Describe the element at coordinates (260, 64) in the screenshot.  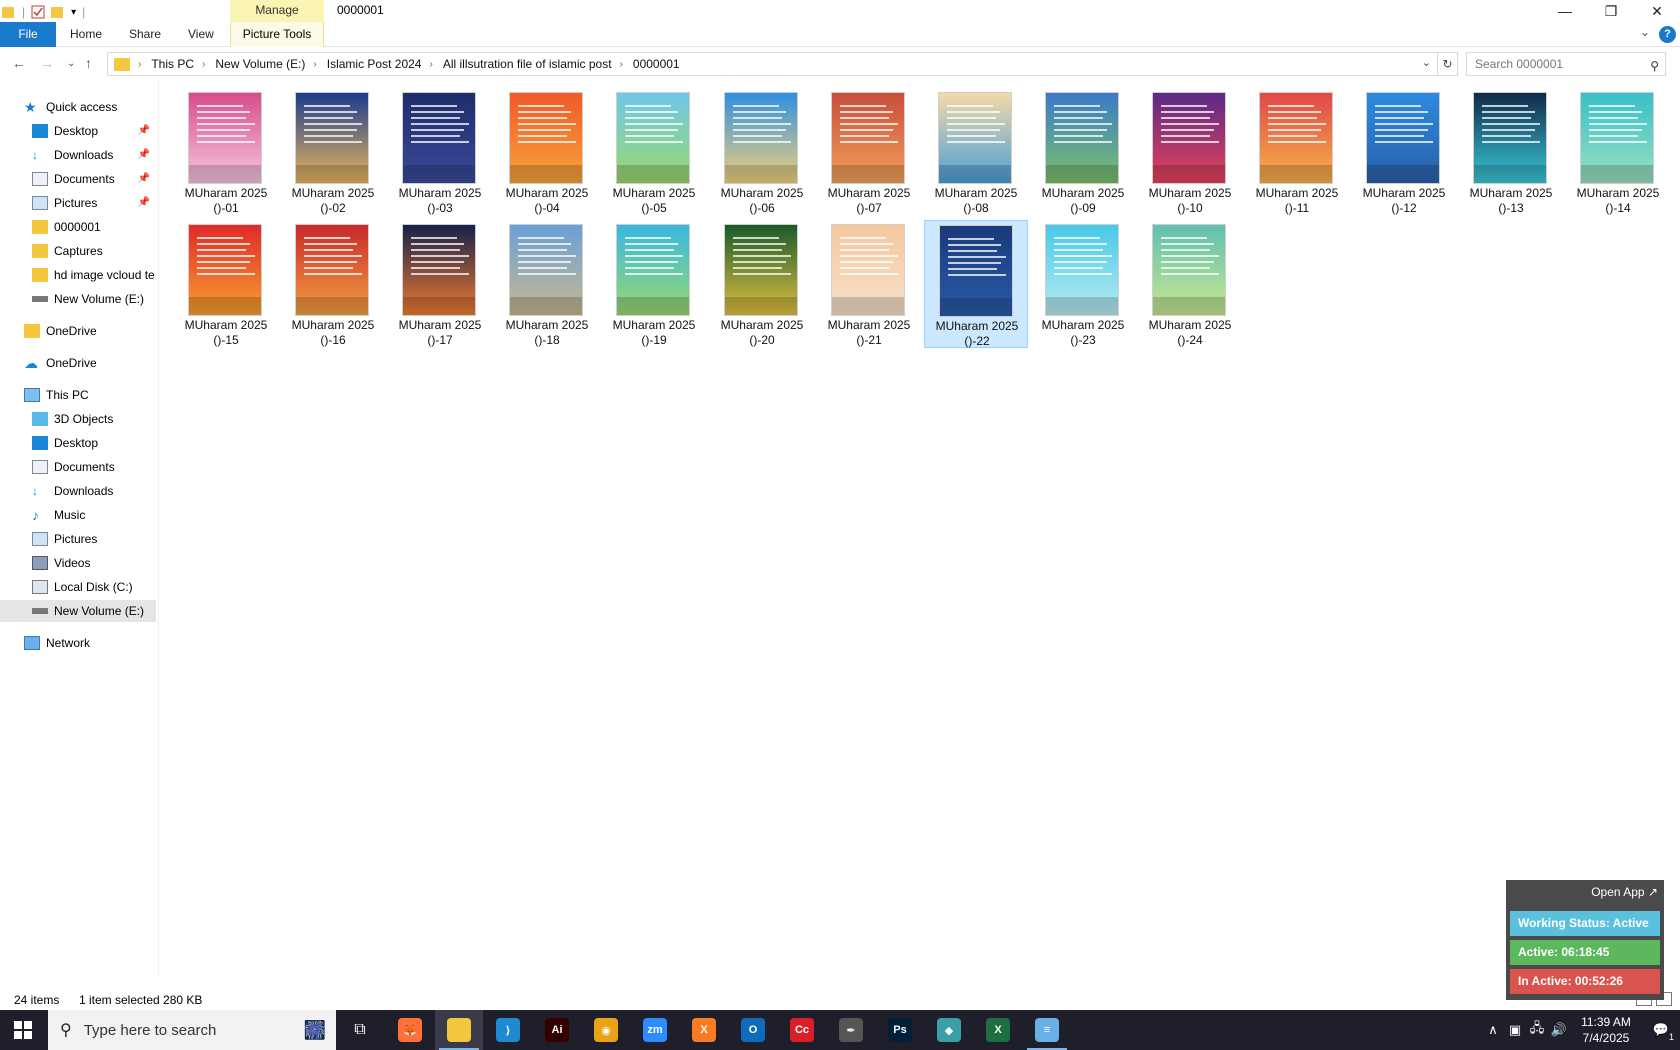
I see `breadcrumb-new-volume: New Volume (E:)` at that location.